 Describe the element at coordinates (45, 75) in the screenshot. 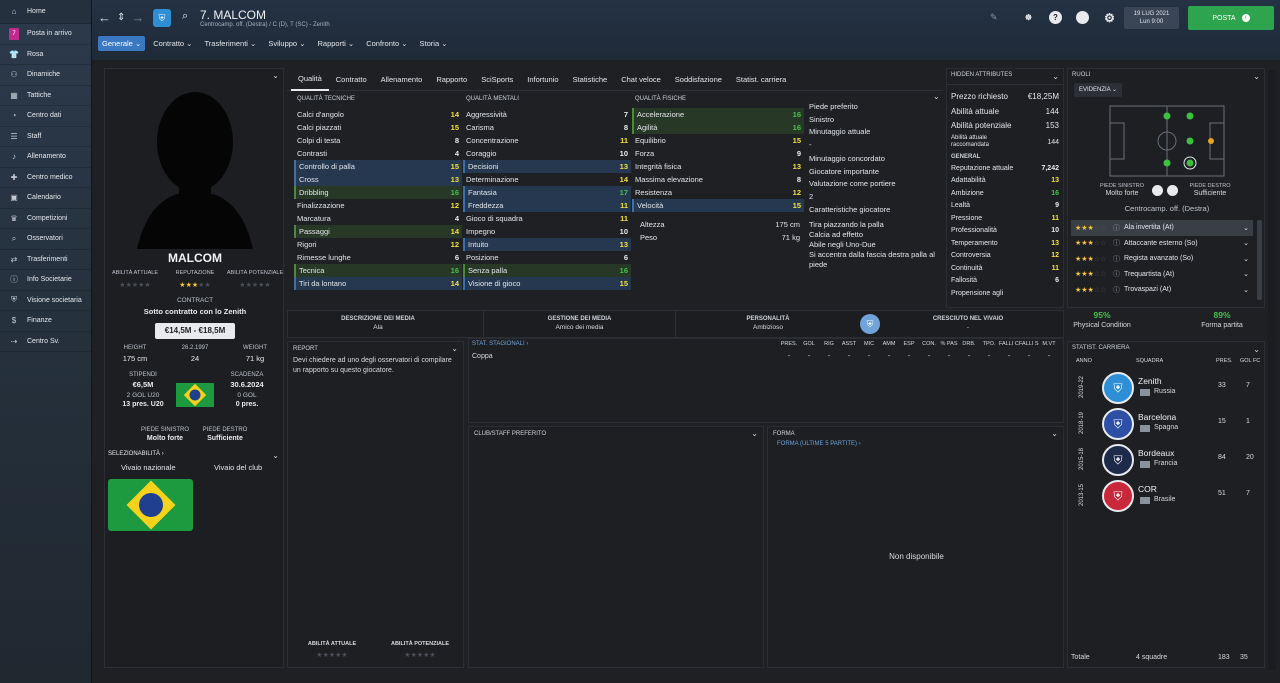

I see `sidebar-item-3: ⚇ Dinamiche` at that location.